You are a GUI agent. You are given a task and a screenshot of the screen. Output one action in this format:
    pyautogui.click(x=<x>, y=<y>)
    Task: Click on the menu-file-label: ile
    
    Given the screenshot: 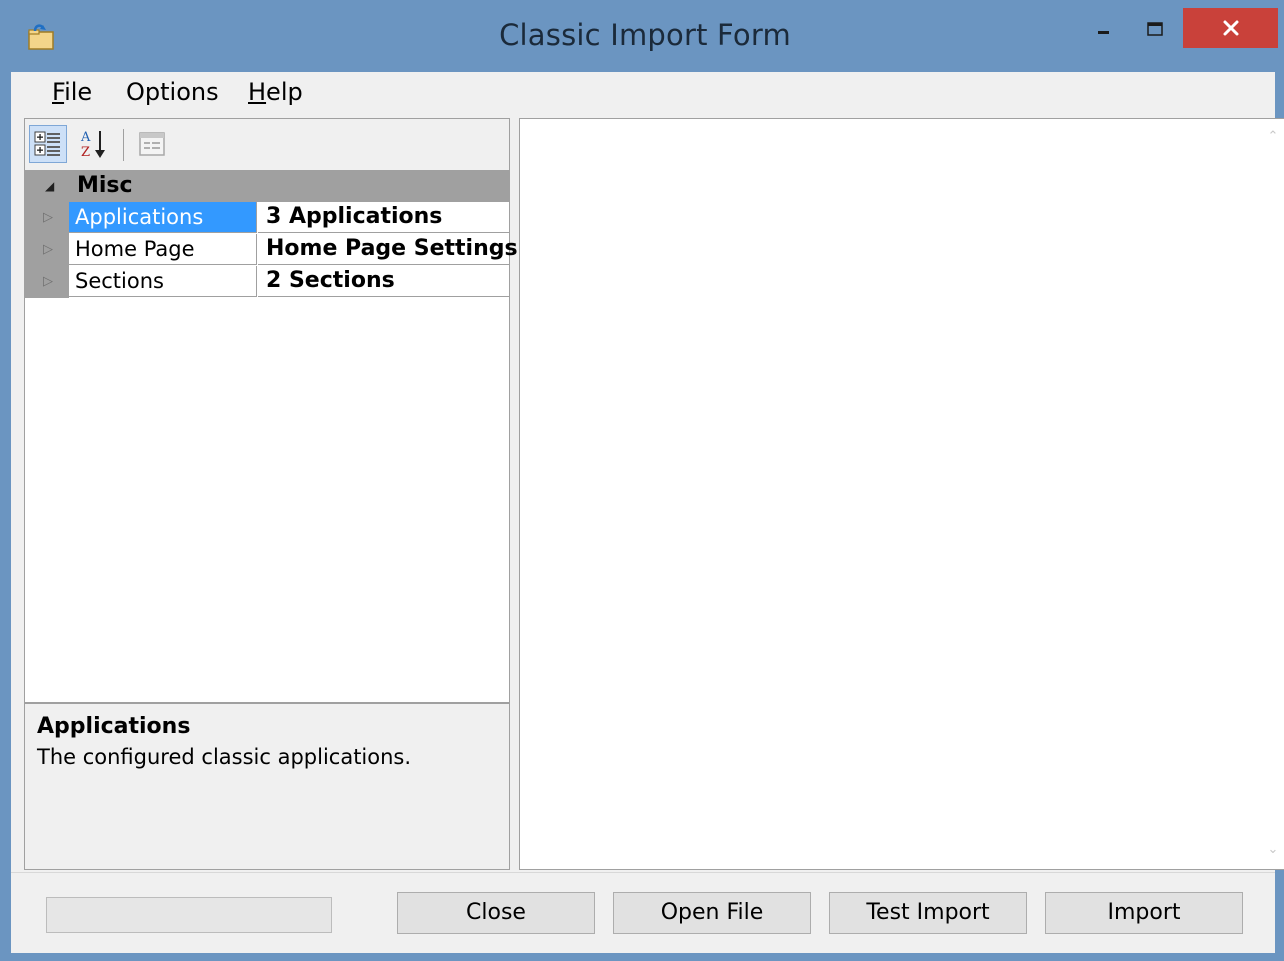 What is the action you would take?
    pyautogui.click(x=78, y=92)
    